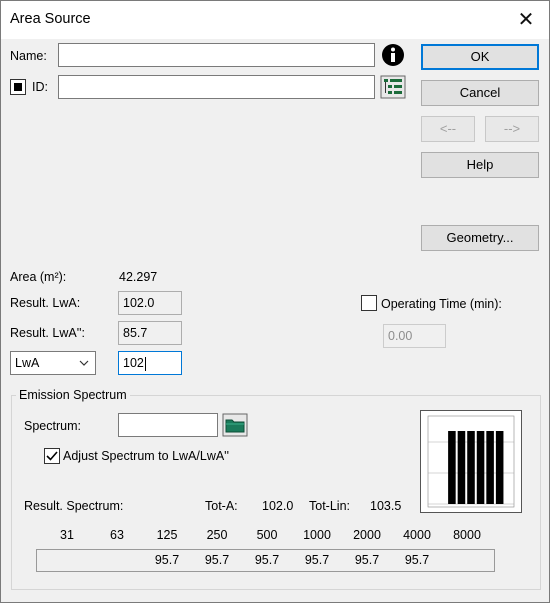  I want to click on title-bar: Area Source ✕, so click(275, 20).